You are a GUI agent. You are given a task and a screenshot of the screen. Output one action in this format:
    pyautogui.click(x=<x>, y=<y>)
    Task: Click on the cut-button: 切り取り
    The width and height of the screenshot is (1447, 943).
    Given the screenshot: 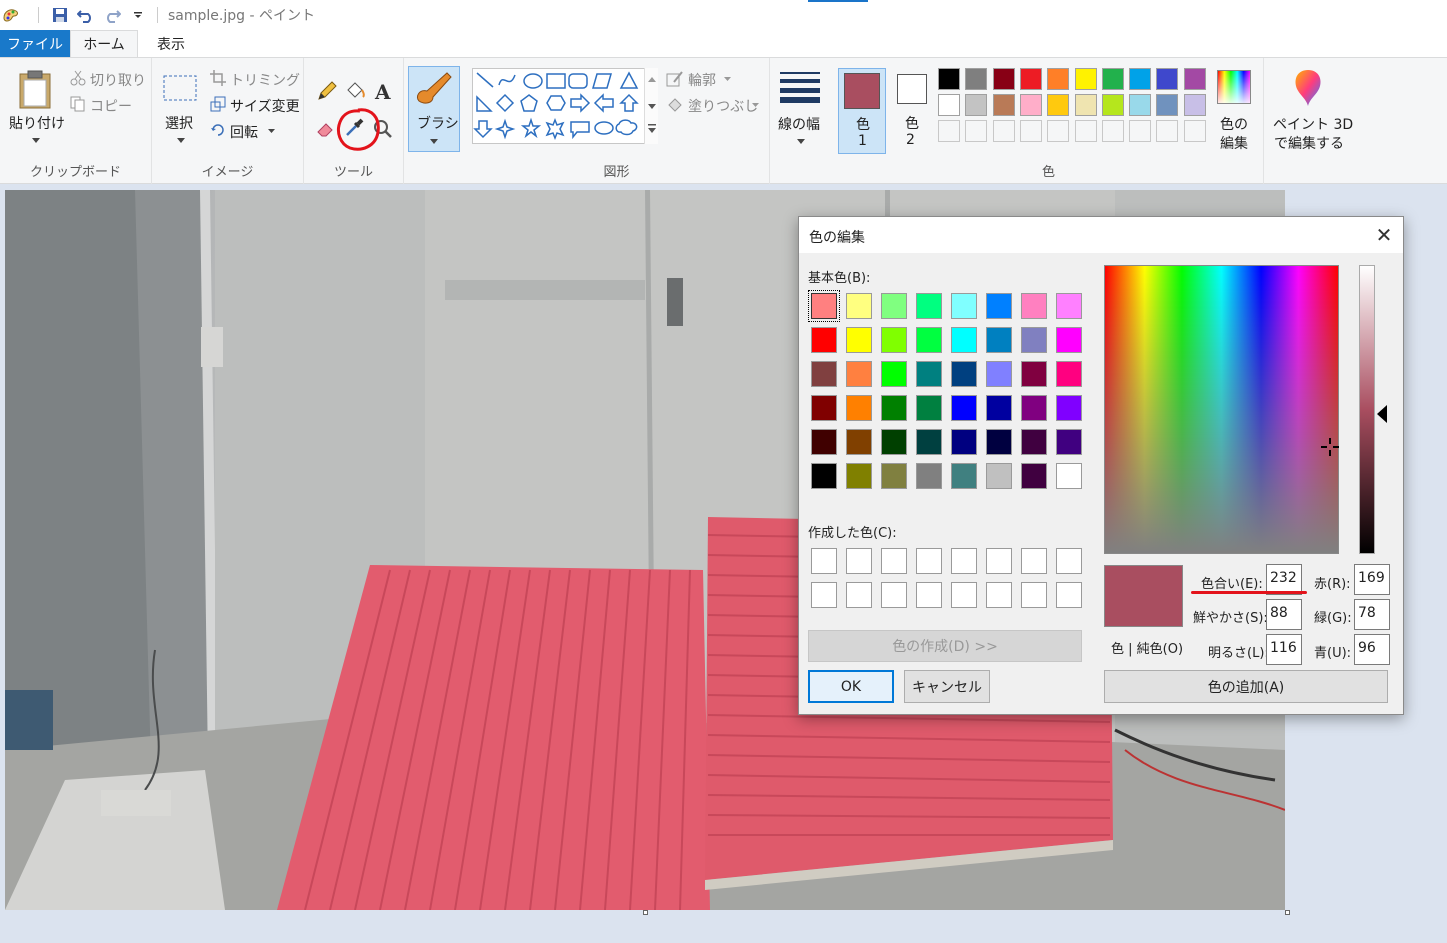 What is the action you would take?
    pyautogui.click(x=108, y=79)
    